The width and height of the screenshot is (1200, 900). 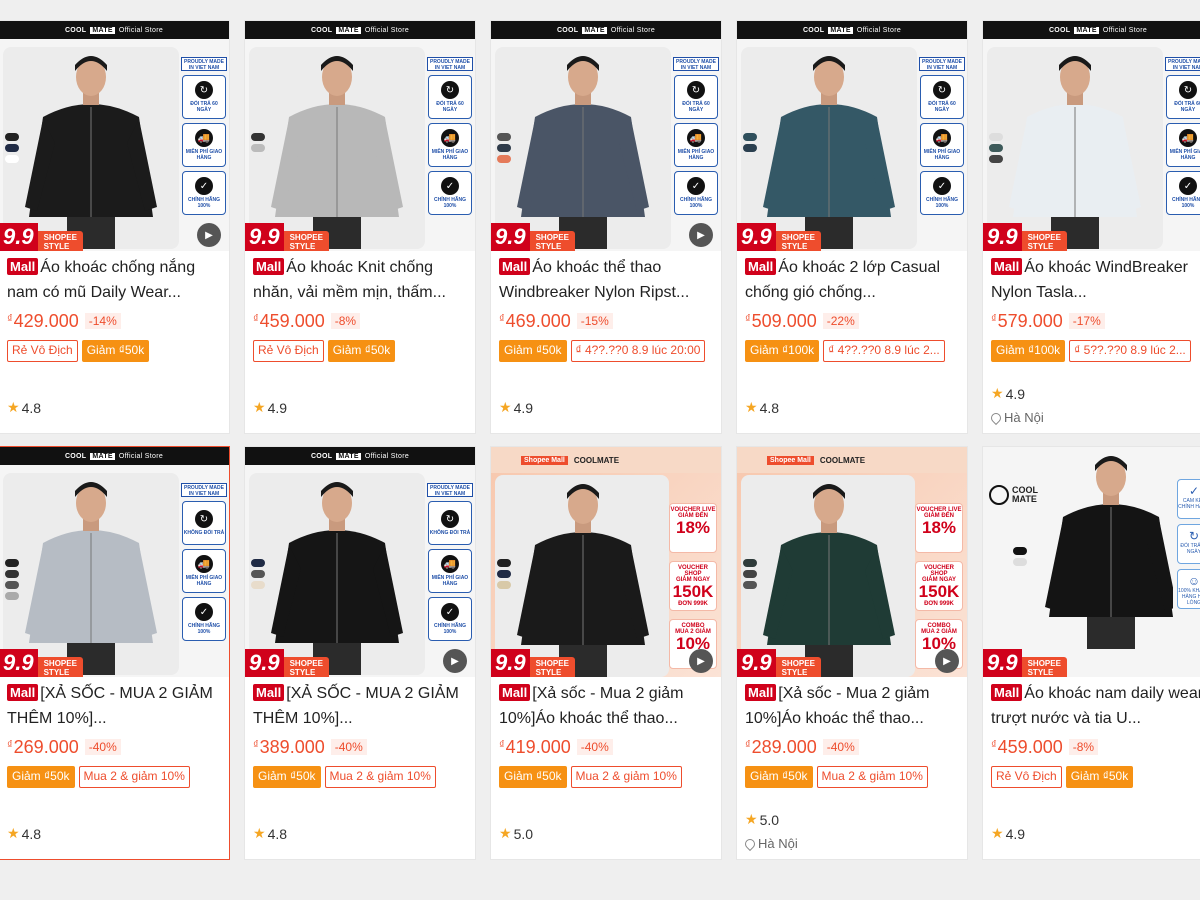 What do you see at coordinates (360, 456) in the screenshot?
I see `store-header: COOL MATE Official Store` at bounding box center [360, 456].